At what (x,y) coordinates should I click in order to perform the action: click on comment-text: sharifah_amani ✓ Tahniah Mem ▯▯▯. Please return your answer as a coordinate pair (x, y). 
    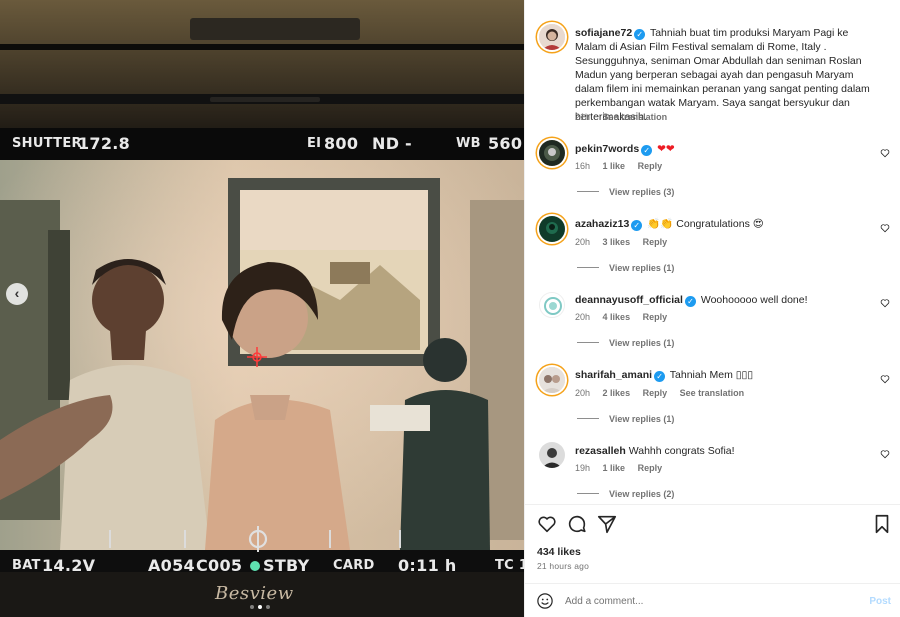
    Looking at the image, I should click on (727, 375).